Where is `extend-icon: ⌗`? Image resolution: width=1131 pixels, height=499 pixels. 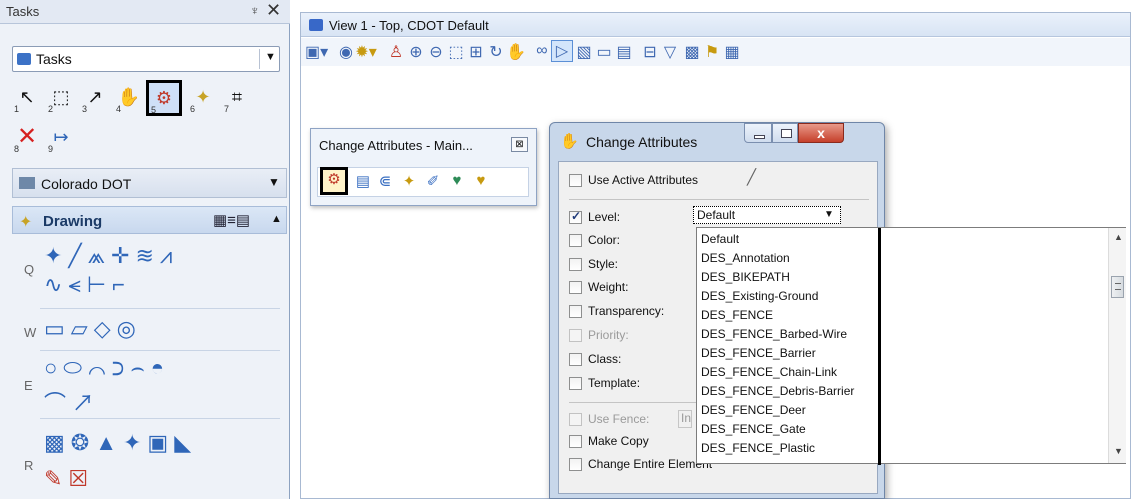
extend-icon: ⌗ is located at coordinates (237, 97).